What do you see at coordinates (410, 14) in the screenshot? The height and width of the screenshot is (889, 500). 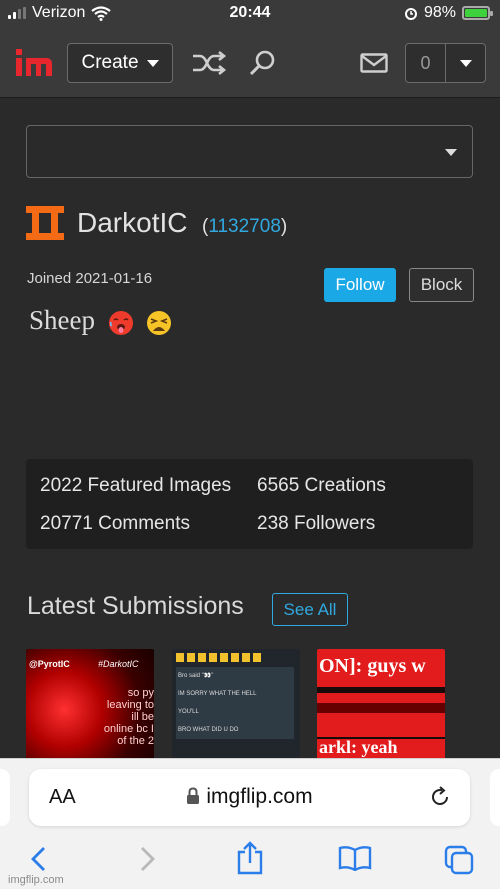 I see `alarm-icon` at bounding box center [410, 14].